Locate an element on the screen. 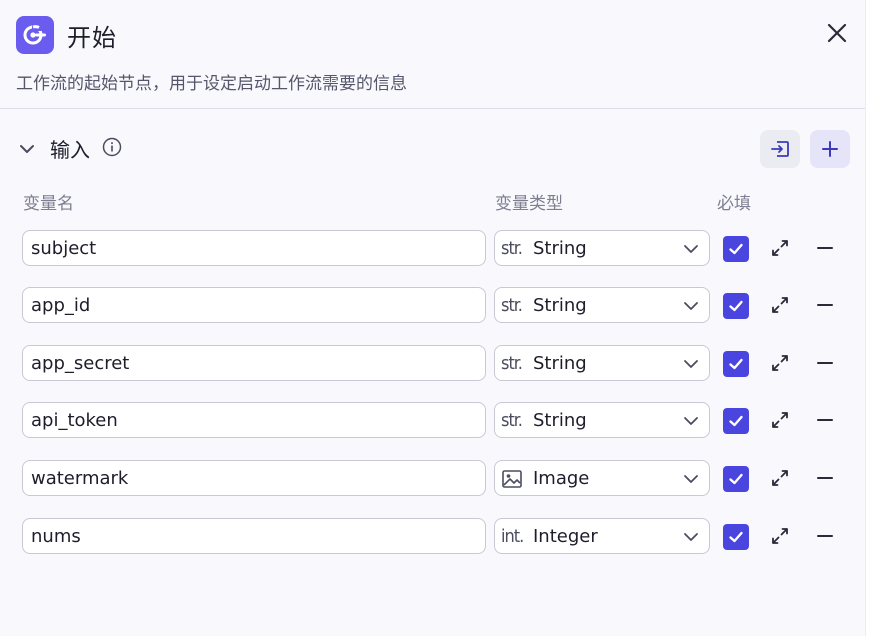  close-button is located at coordinates (837, 33).